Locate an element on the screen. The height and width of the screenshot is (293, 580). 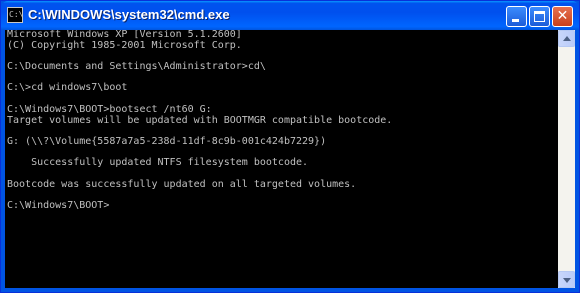
close-button: ✕ is located at coordinates (562, 16).